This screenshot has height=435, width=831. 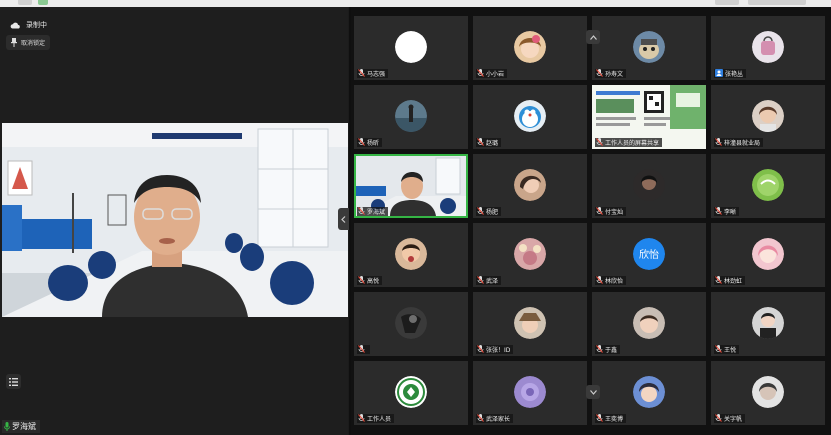 I want to click on participant-name: 孙寿文, so click(x=614, y=74).